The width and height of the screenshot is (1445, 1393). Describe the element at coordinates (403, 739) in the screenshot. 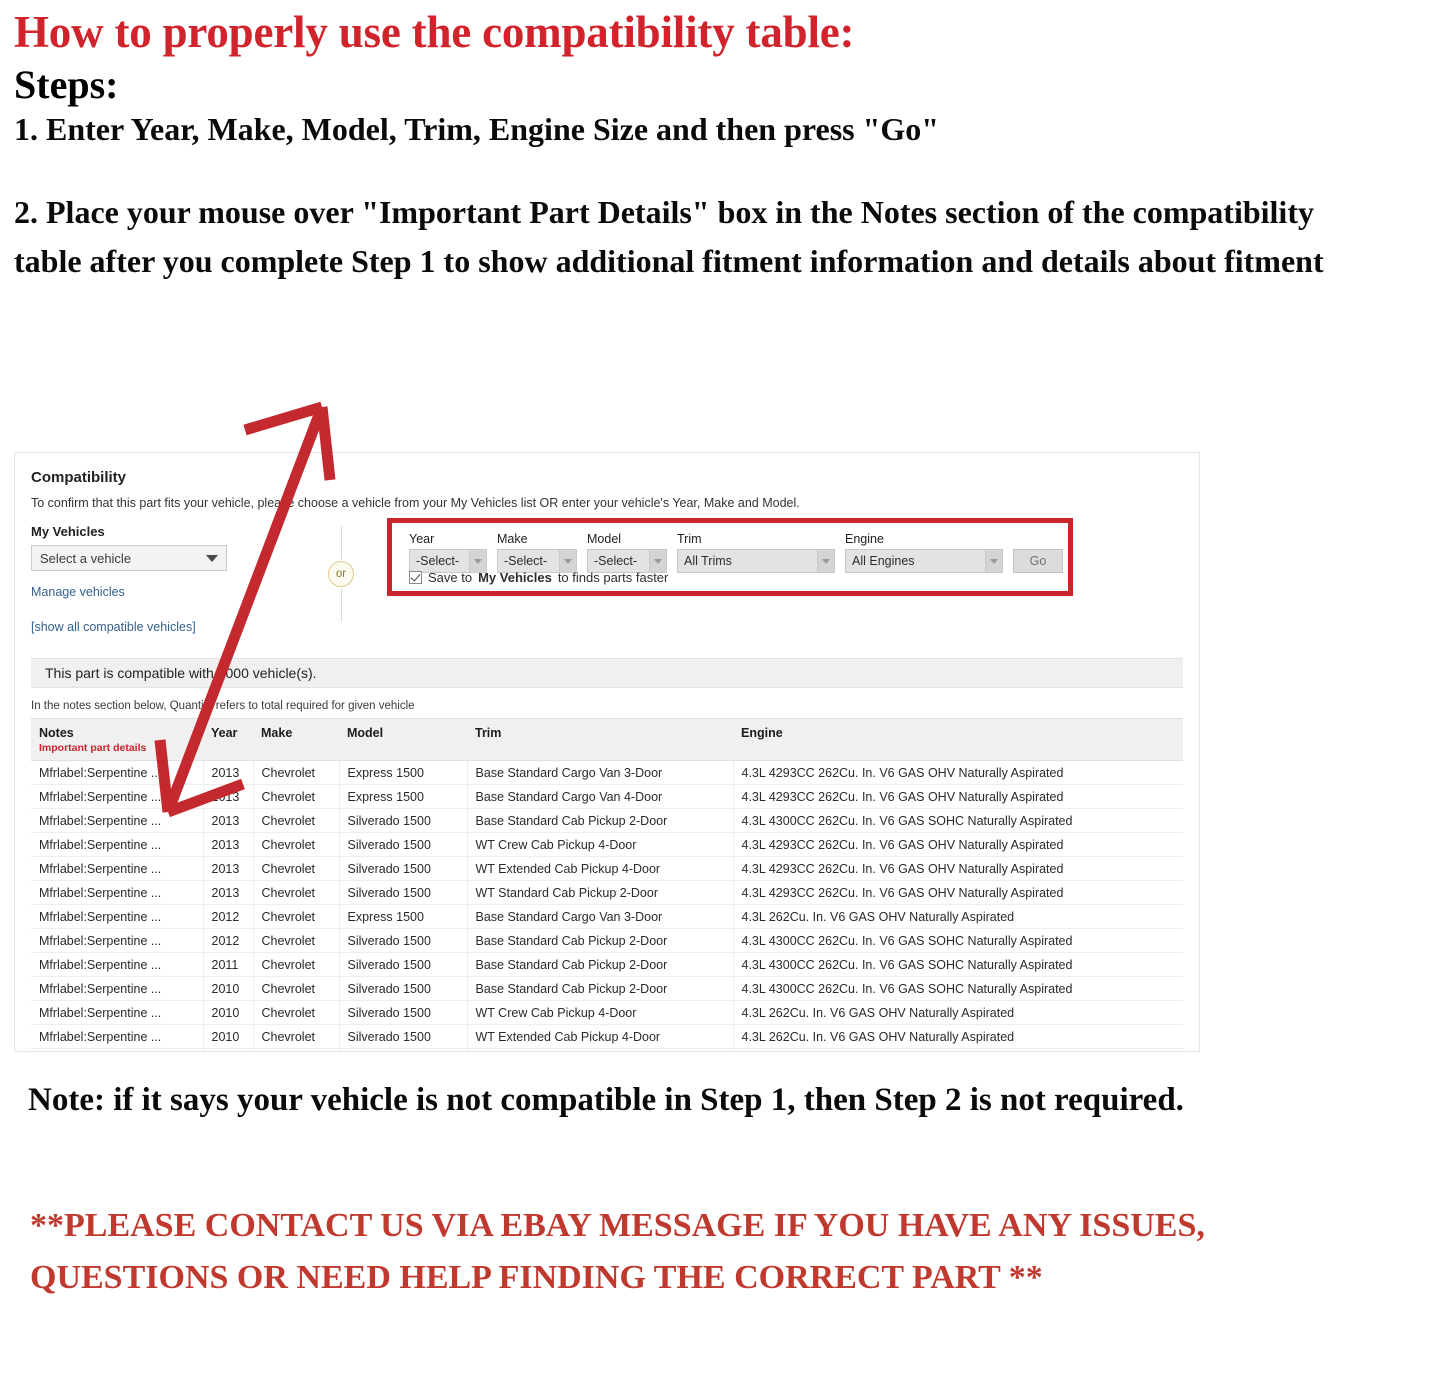

I see `column-header-model: Model` at that location.